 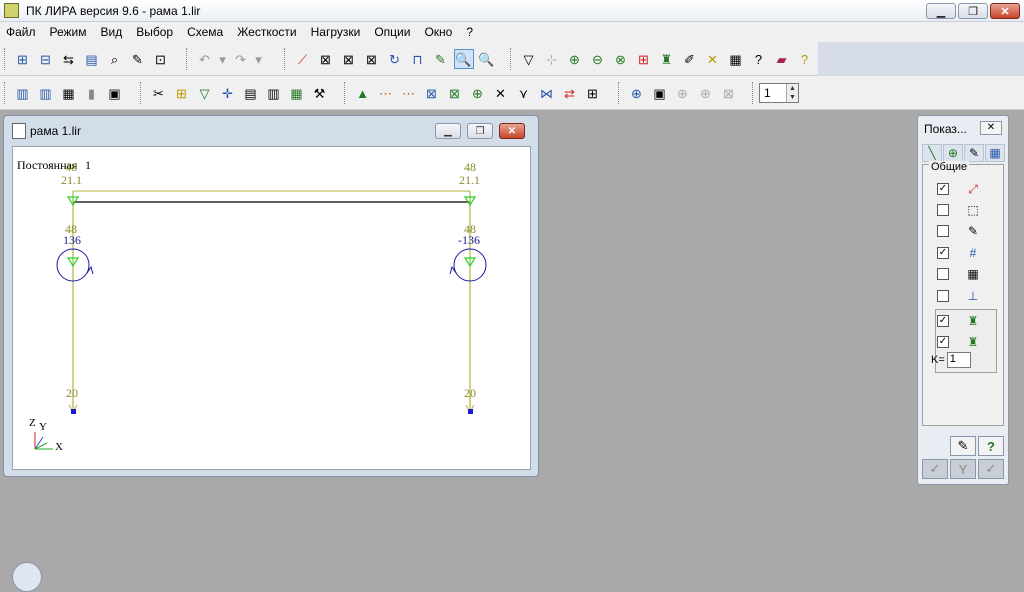 What do you see at coordinates (943, 231) in the screenshot?
I see `checkbox-pencil` at bounding box center [943, 231].